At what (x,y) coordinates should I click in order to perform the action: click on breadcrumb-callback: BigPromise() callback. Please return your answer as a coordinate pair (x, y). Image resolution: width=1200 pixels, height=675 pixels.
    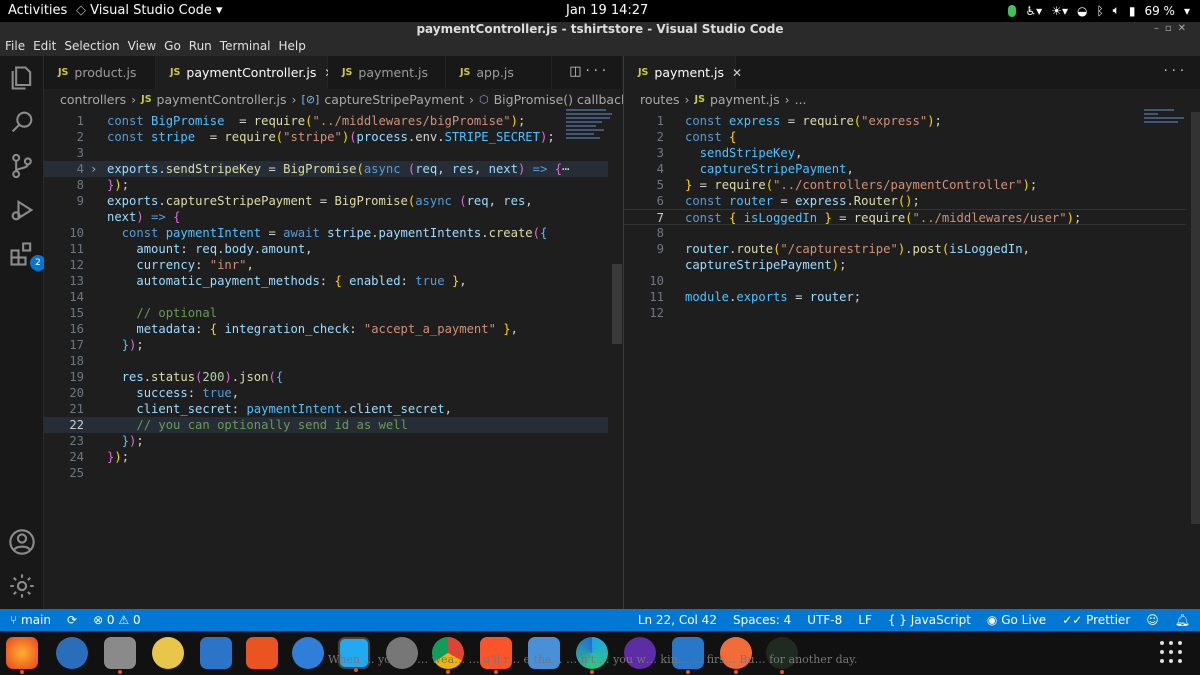
    Looking at the image, I should click on (561, 99).